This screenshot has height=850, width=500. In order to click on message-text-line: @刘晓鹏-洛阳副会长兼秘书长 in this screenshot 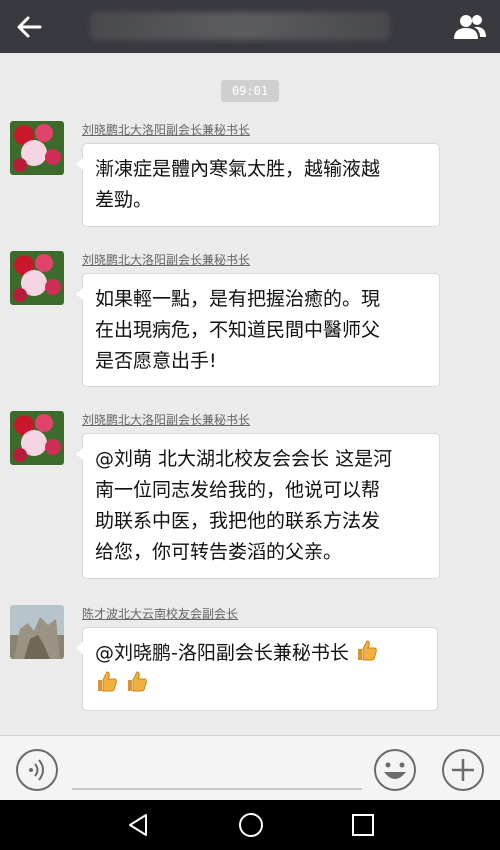, I will do `click(260, 653)`.